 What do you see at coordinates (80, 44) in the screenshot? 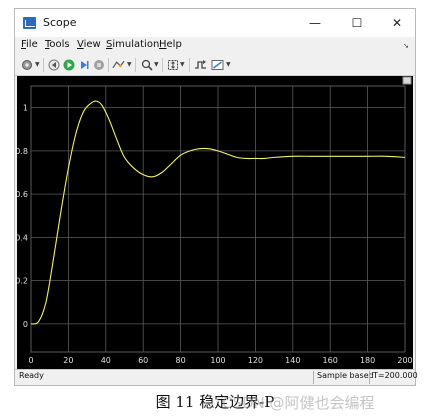
I see `menu-view-mnemonic: V` at bounding box center [80, 44].